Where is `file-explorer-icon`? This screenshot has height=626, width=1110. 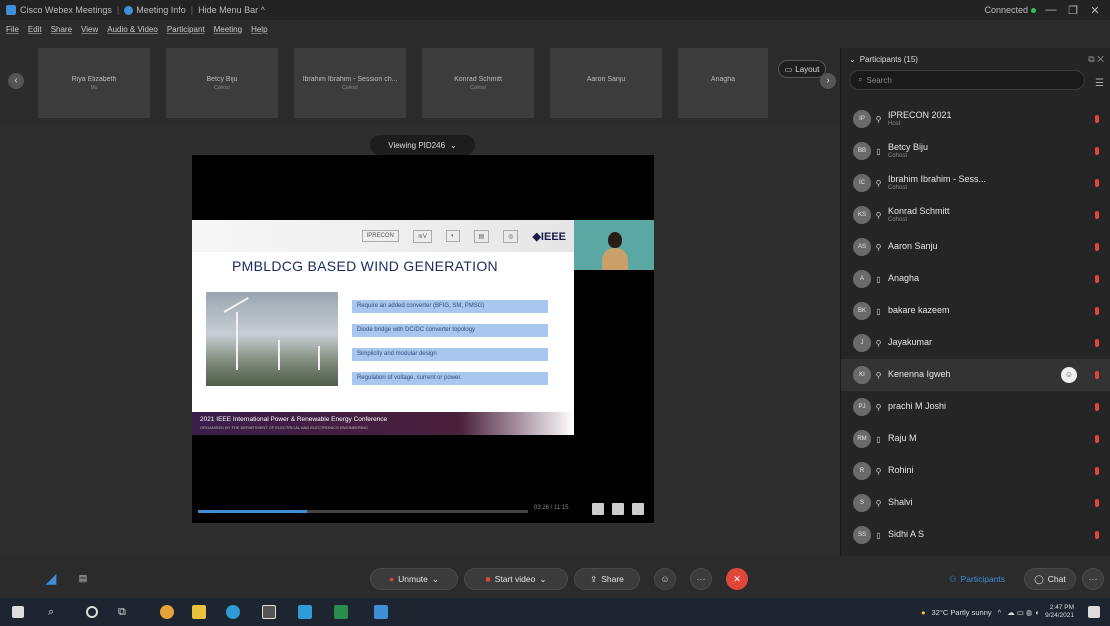 file-explorer-icon is located at coordinates (199, 612).